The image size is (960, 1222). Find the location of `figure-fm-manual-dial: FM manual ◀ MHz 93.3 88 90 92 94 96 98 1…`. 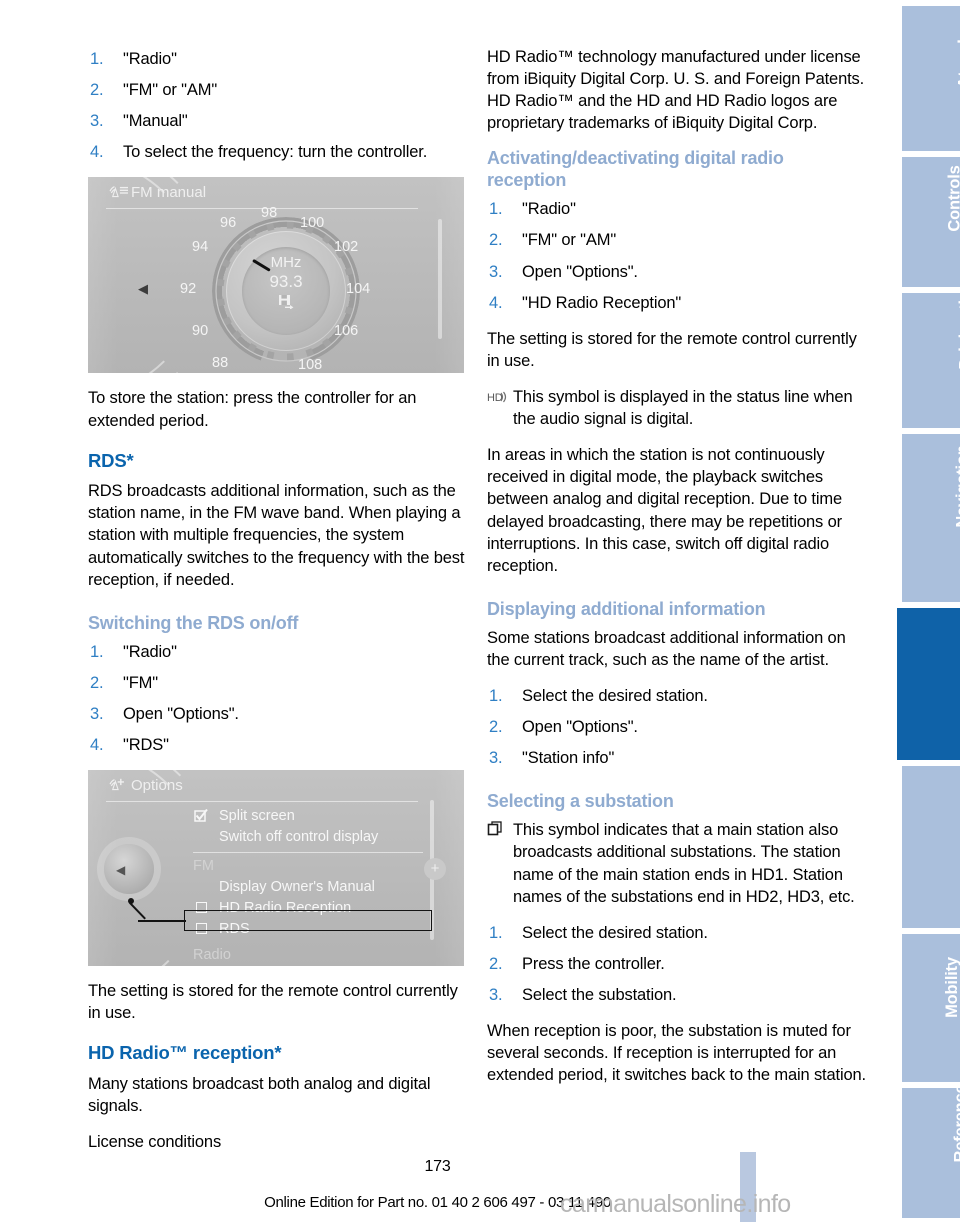

figure-fm-manual-dial: FM manual ◀ MHz 93.3 88 90 92 94 96 98 1… is located at coordinates (276, 275).